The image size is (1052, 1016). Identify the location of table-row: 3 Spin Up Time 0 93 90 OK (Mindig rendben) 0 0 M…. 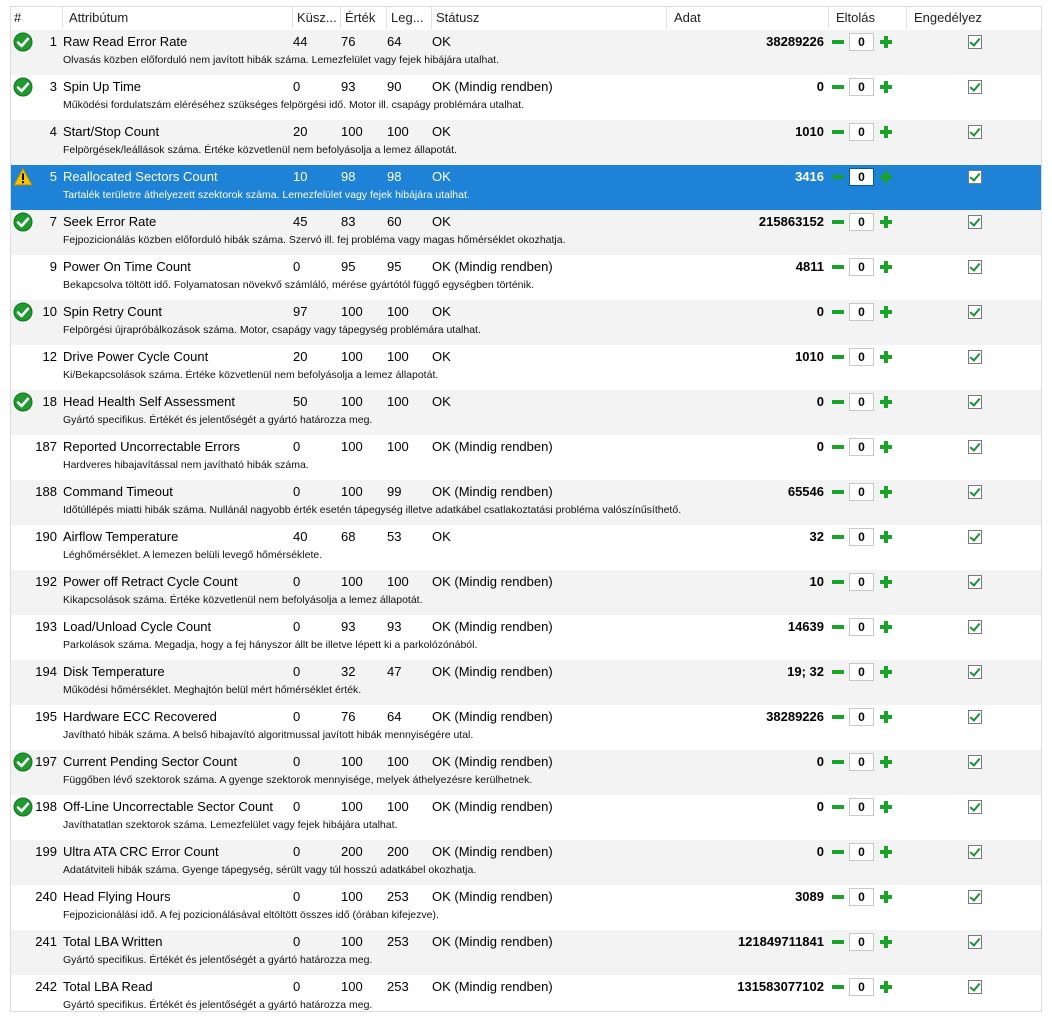
(526, 97).